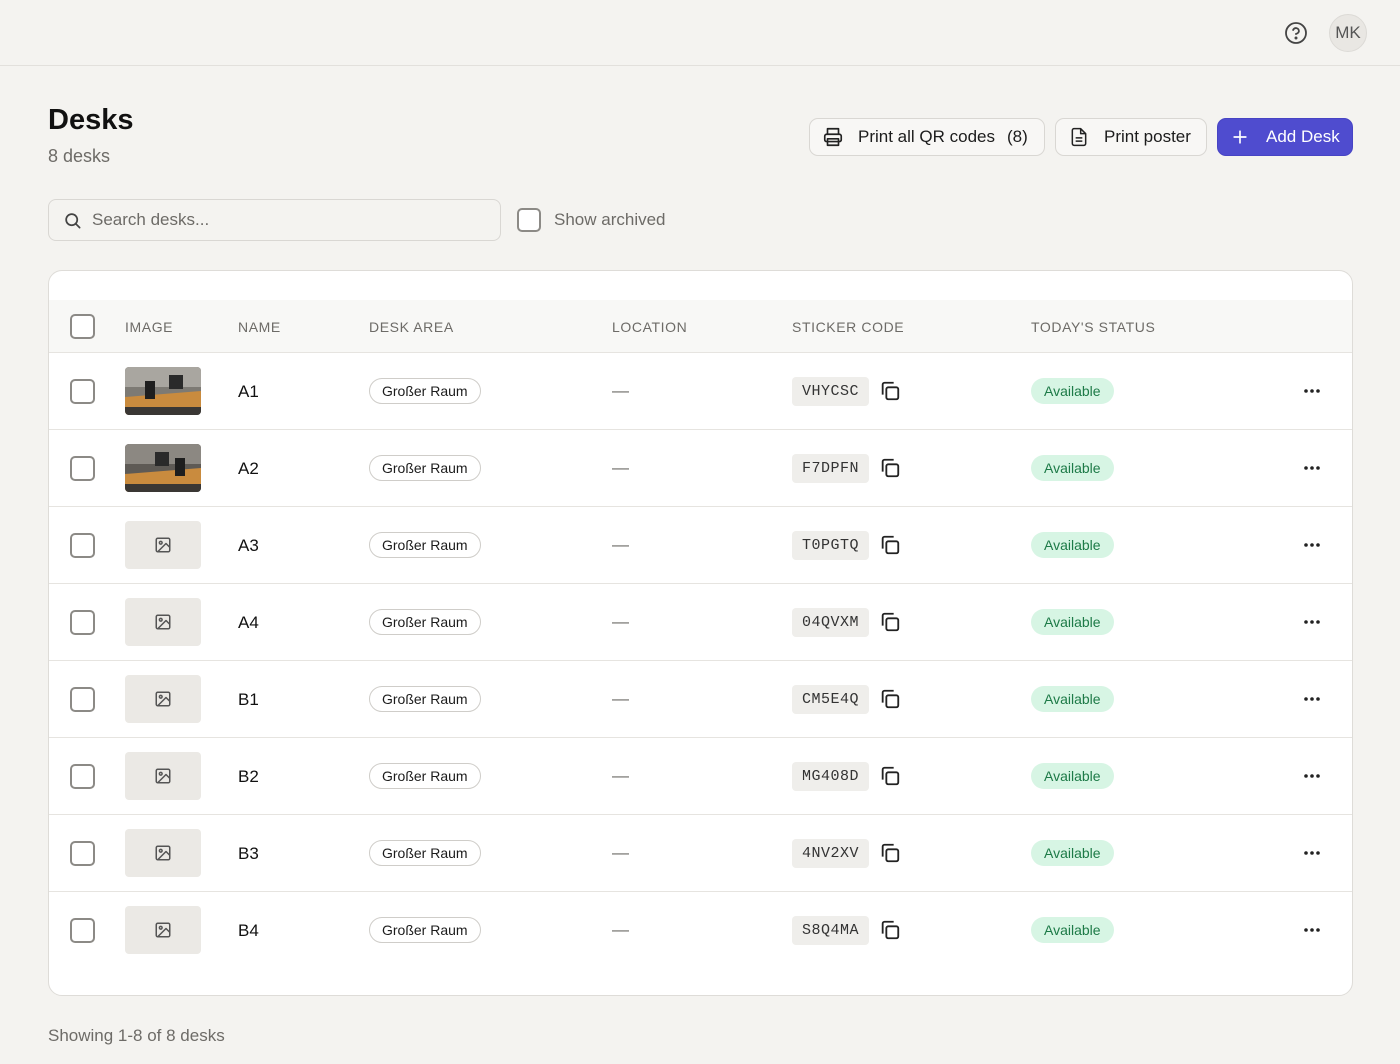 This screenshot has height=1064, width=1400. I want to click on help-circle-icon, so click(1296, 33).